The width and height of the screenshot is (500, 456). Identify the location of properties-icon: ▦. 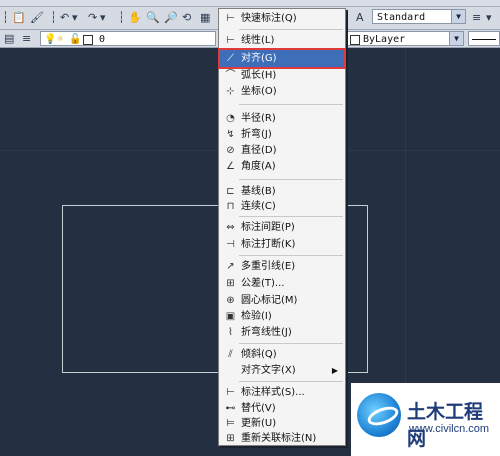
(205, 17).